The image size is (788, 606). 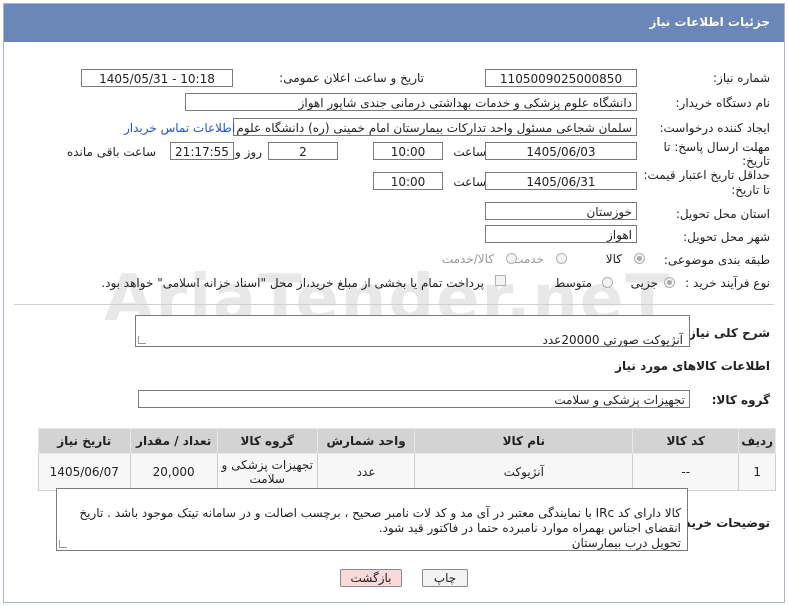 I want to click on price-time-field: 10:00, so click(x=408, y=181).